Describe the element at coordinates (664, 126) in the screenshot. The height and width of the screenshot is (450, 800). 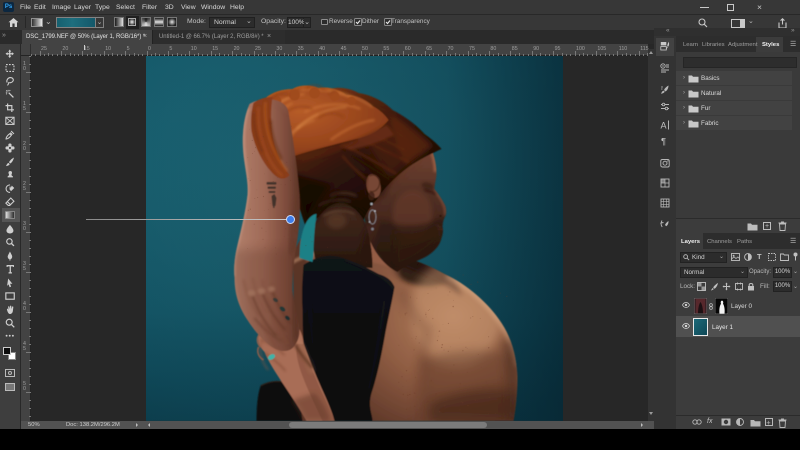
I see `svg-text: A` at that location.